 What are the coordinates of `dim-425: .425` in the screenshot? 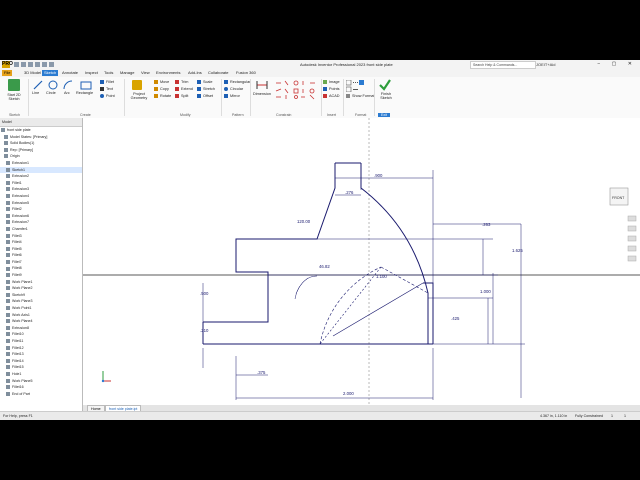 It's located at (455, 318).